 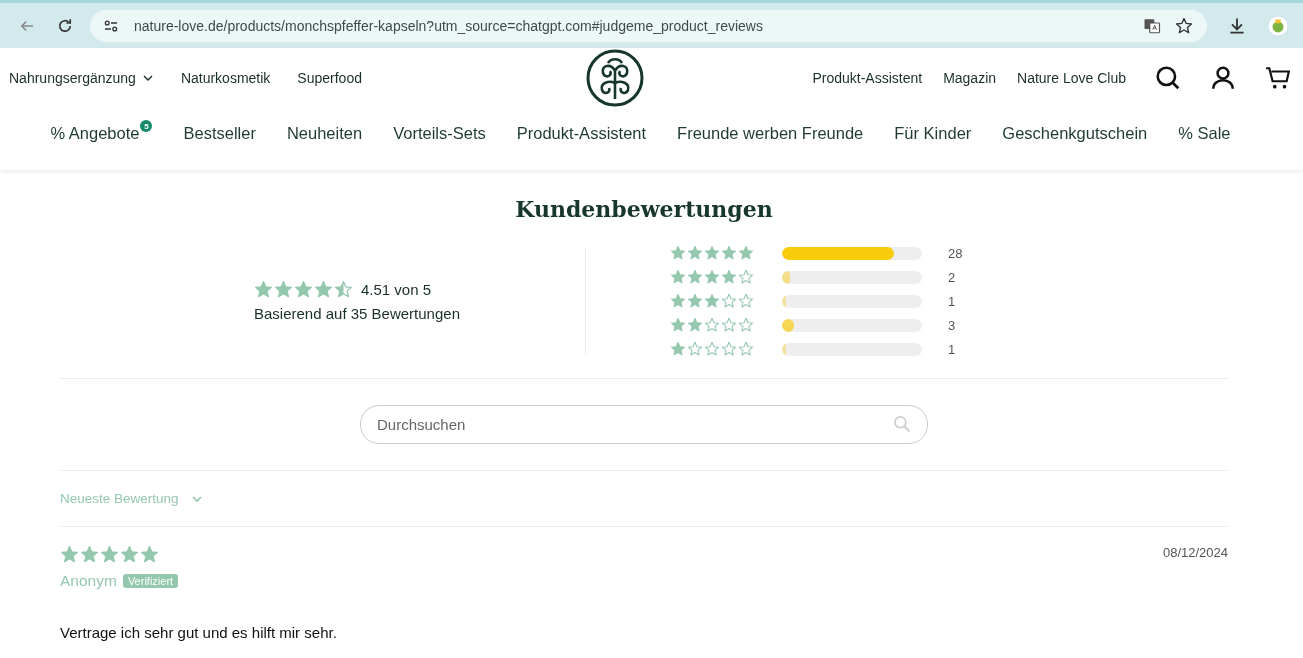 What do you see at coordinates (439, 133) in the screenshot?
I see `nav-link: Vorteils-Sets` at bounding box center [439, 133].